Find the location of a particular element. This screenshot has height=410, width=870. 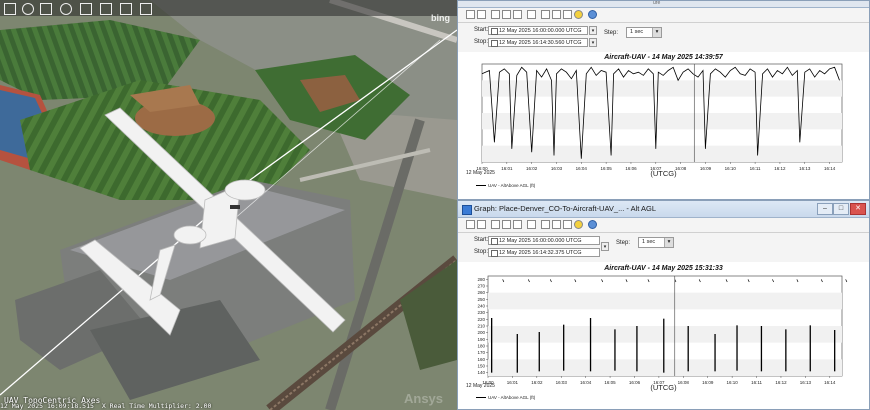

graph1-caption: ure is located at coordinates (657, 3).